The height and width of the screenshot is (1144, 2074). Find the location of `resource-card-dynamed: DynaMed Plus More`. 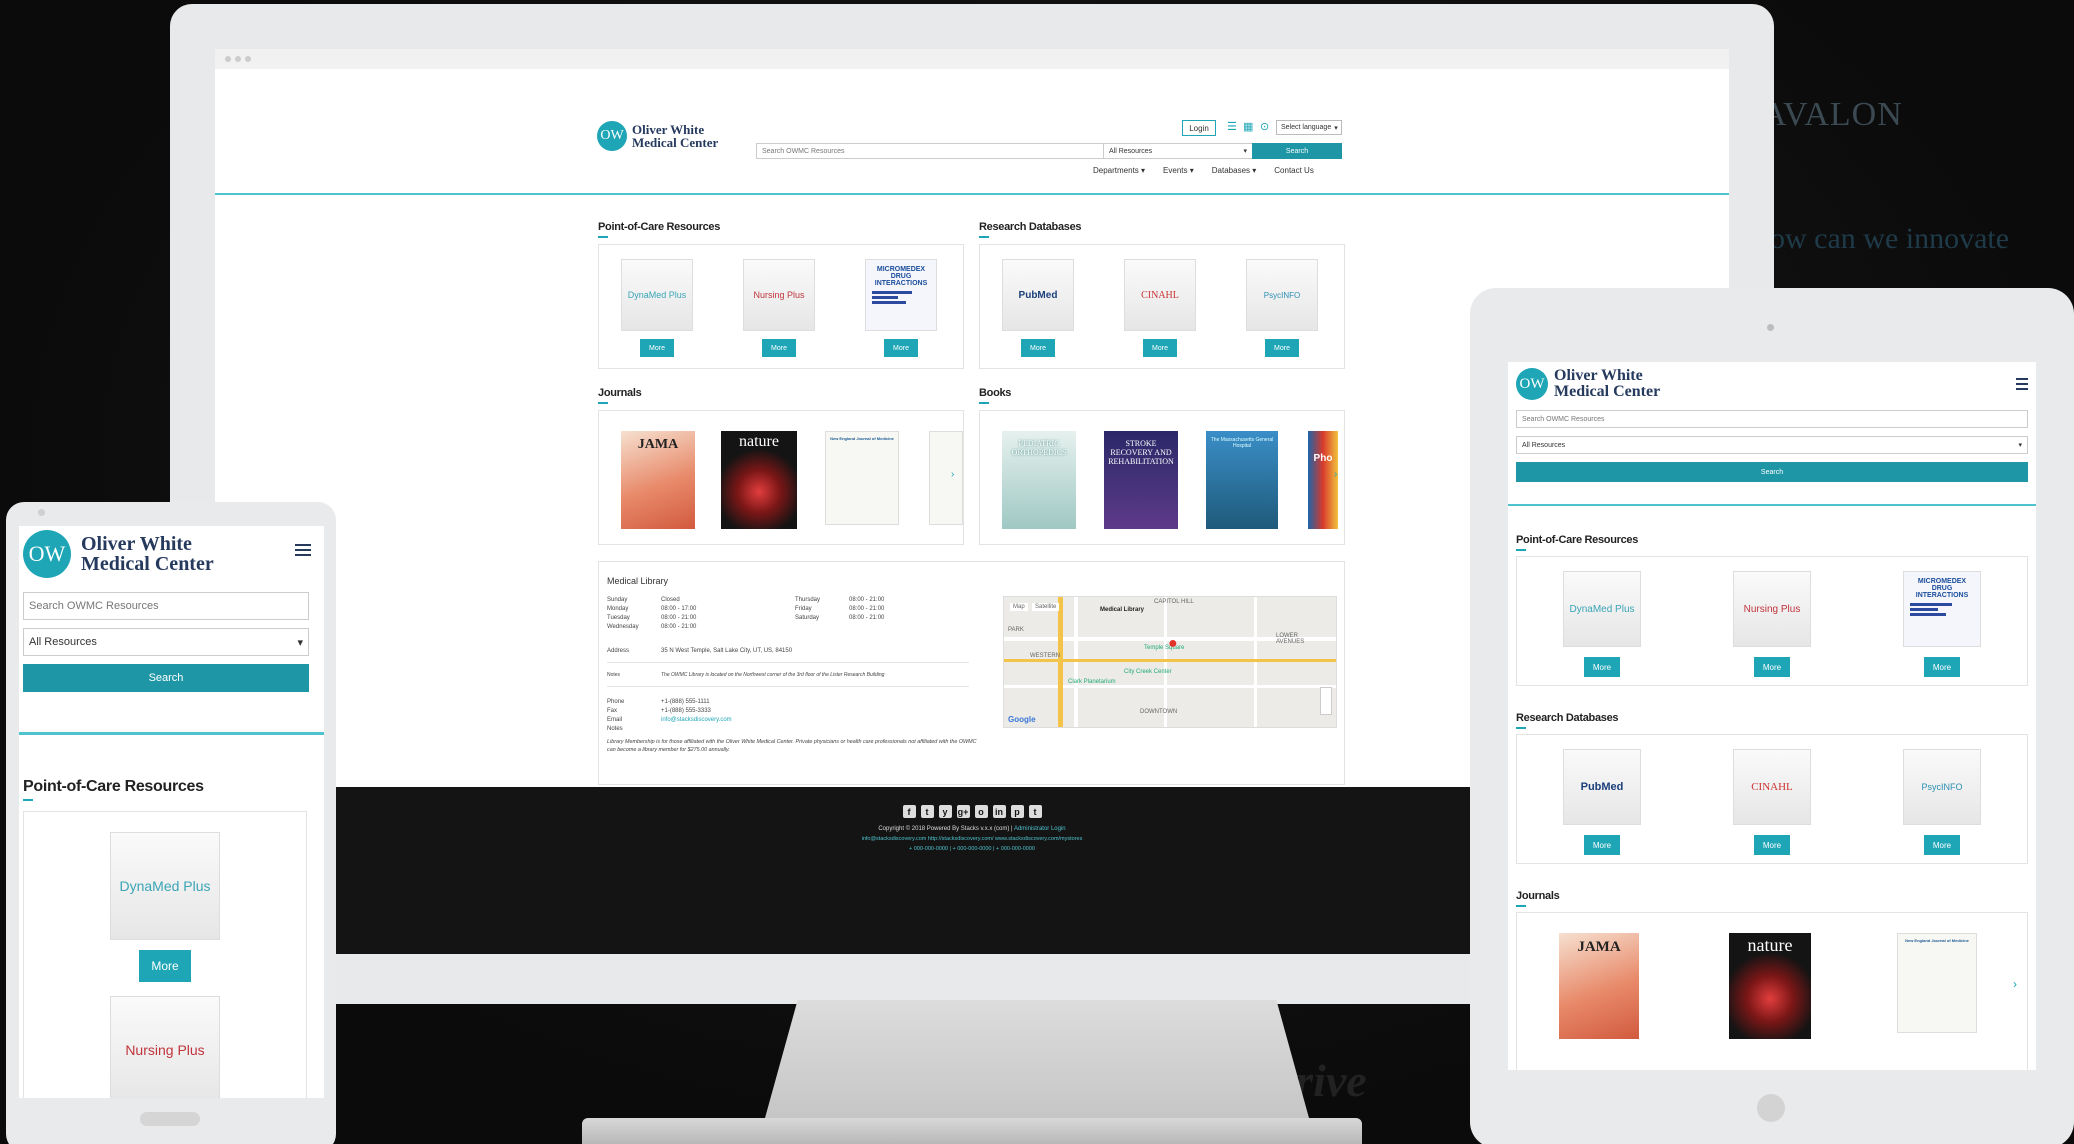

resource-card-dynamed: DynaMed Plus More is located at coordinates (657, 308).